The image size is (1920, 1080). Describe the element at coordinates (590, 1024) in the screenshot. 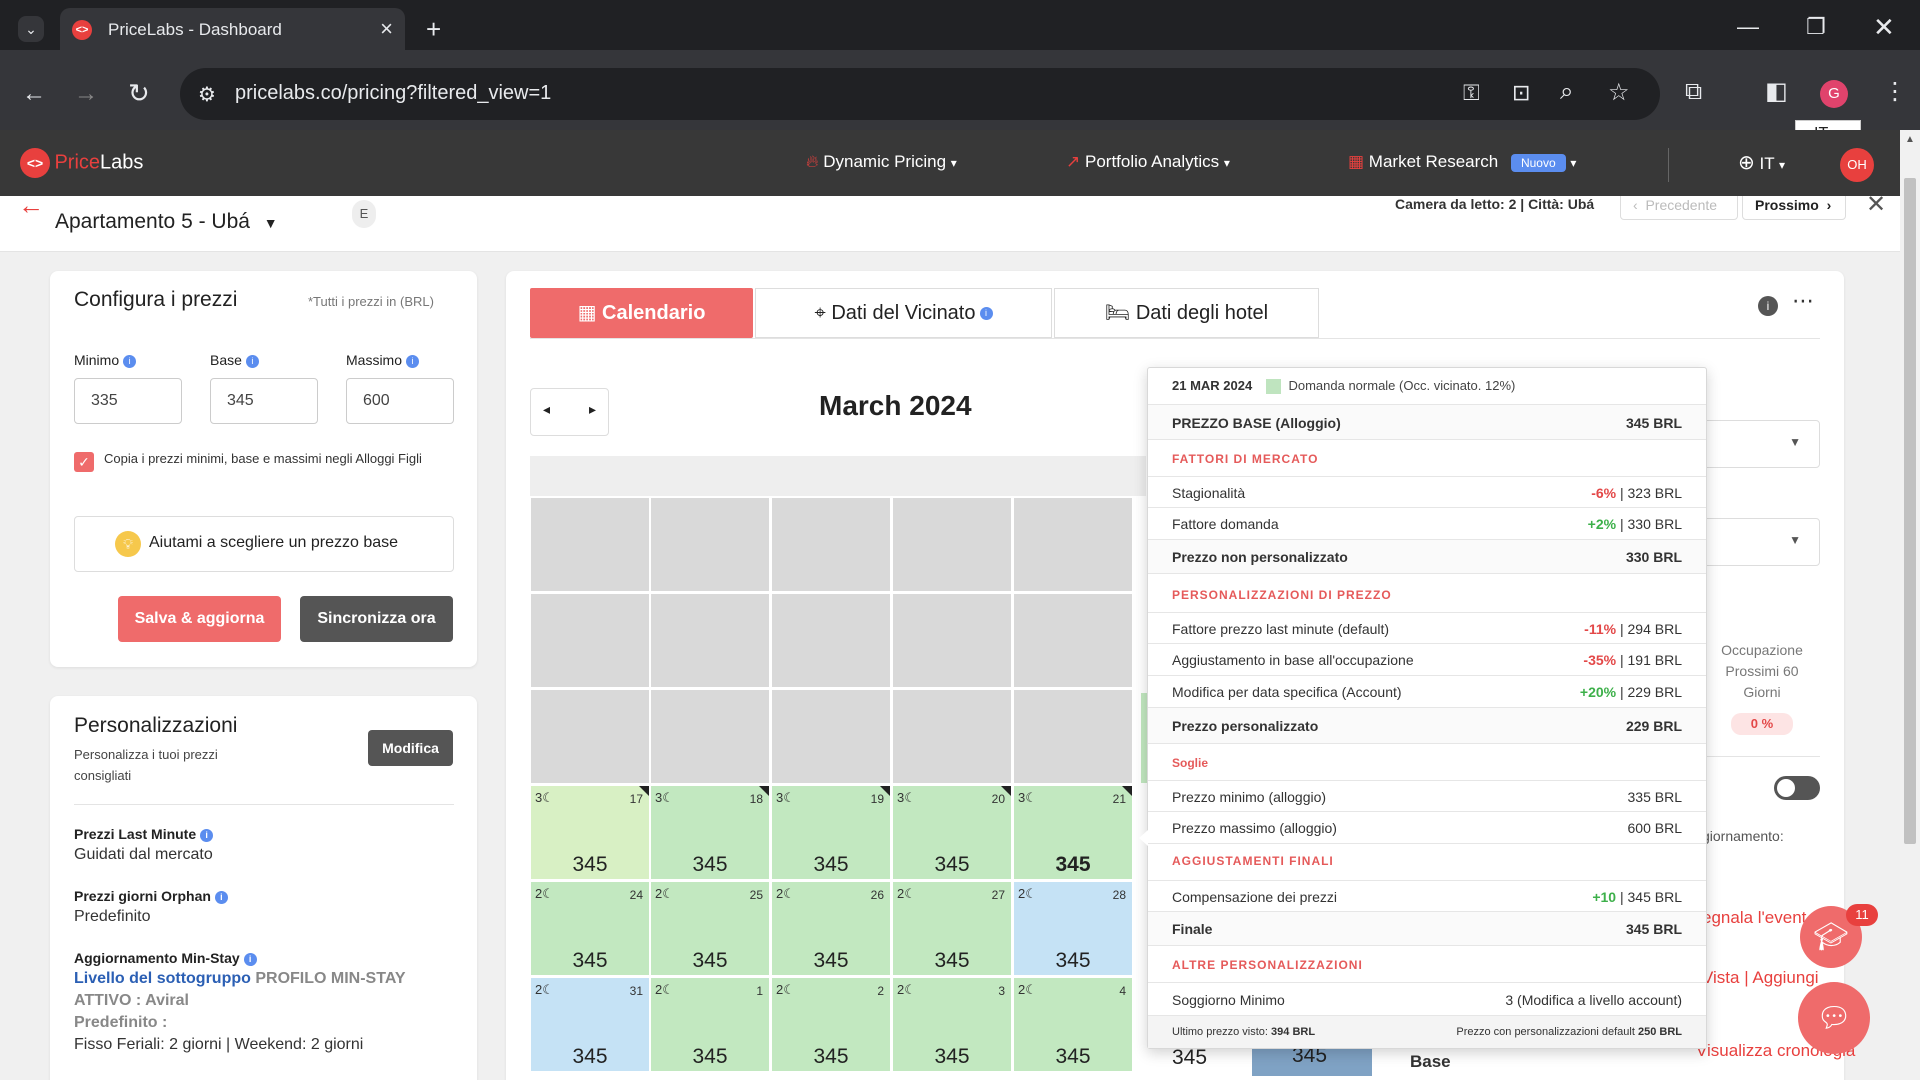

I see `day-cell: 2☾ 31 345` at that location.